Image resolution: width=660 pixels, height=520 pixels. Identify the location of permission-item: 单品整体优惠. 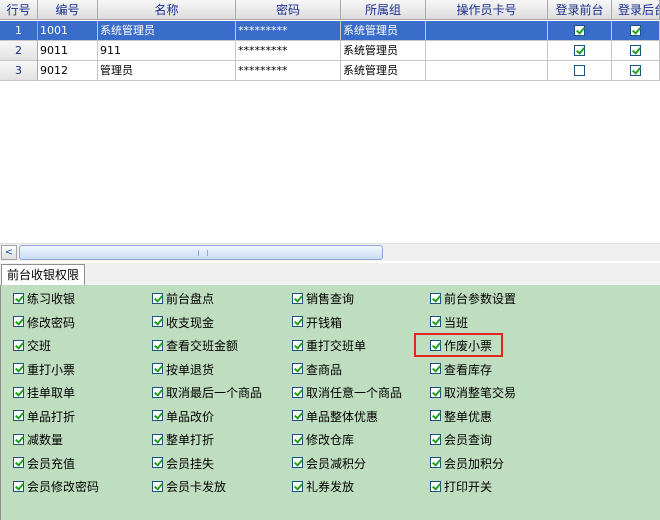
(335, 417).